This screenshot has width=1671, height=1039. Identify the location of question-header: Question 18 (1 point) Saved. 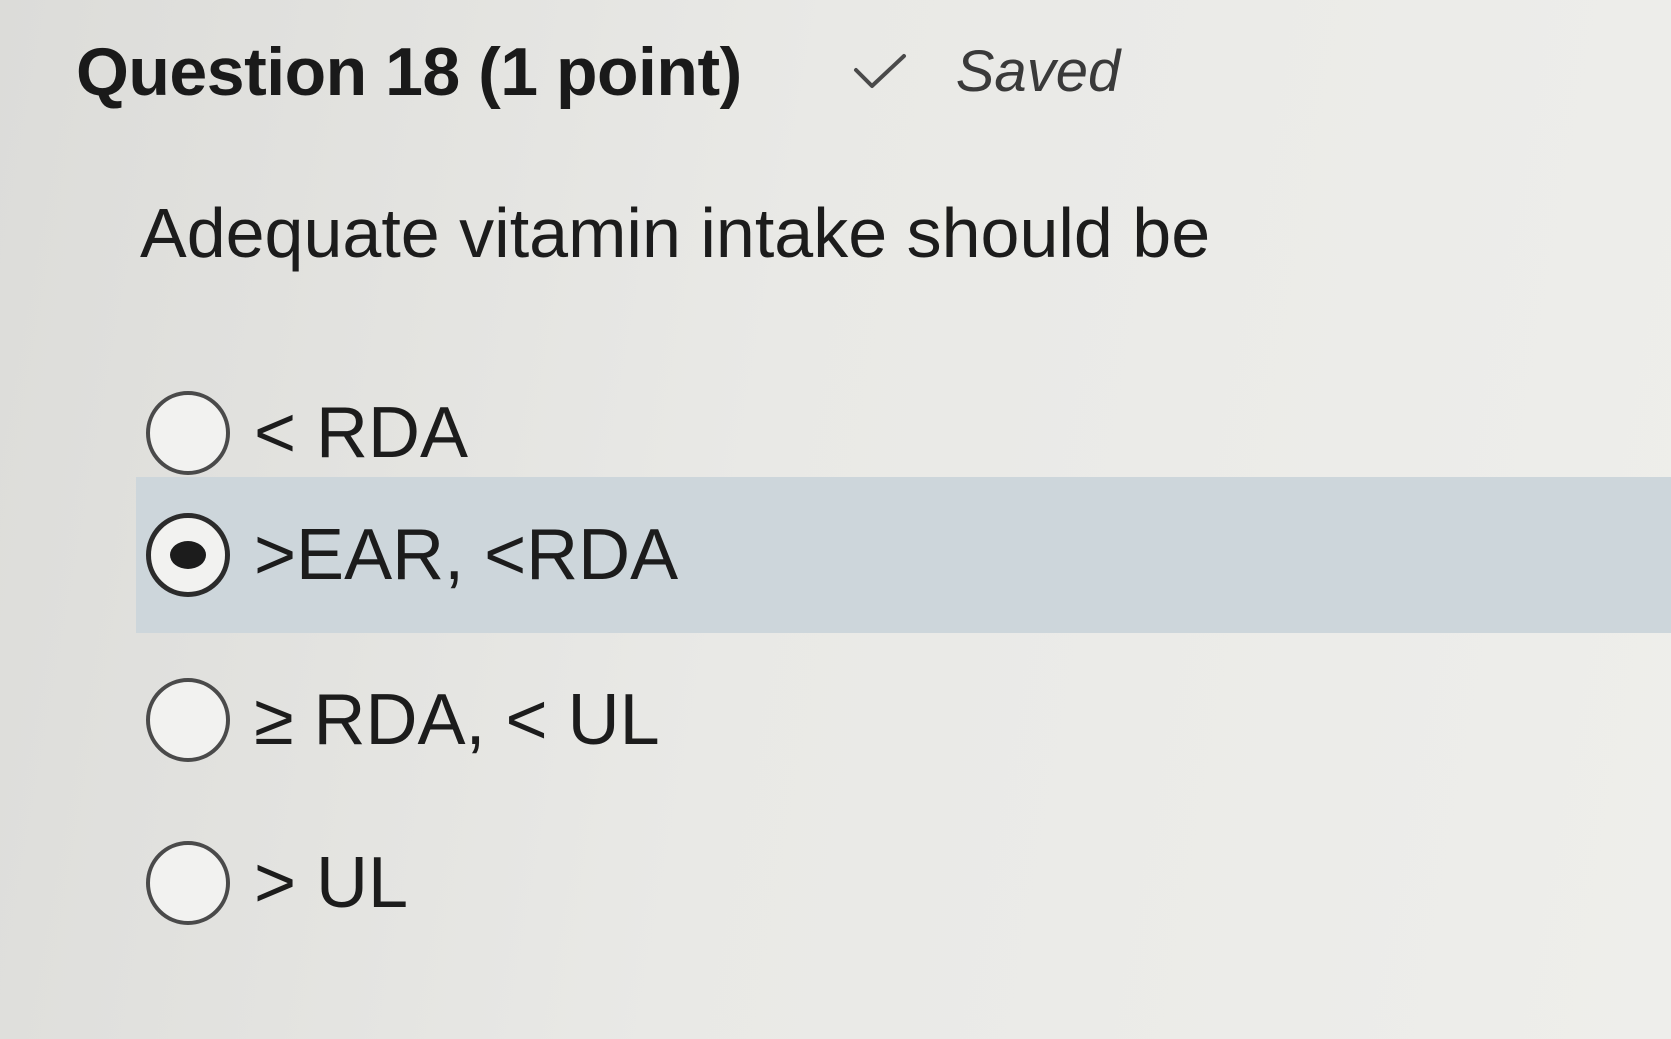
(598, 72).